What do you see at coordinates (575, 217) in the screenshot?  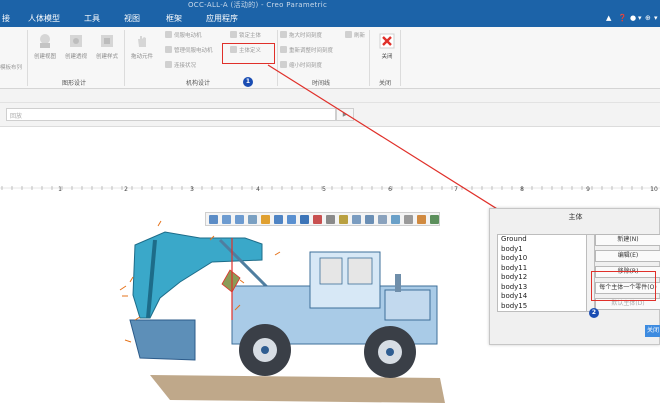 I see `dialog-title: 主体` at bounding box center [575, 217].